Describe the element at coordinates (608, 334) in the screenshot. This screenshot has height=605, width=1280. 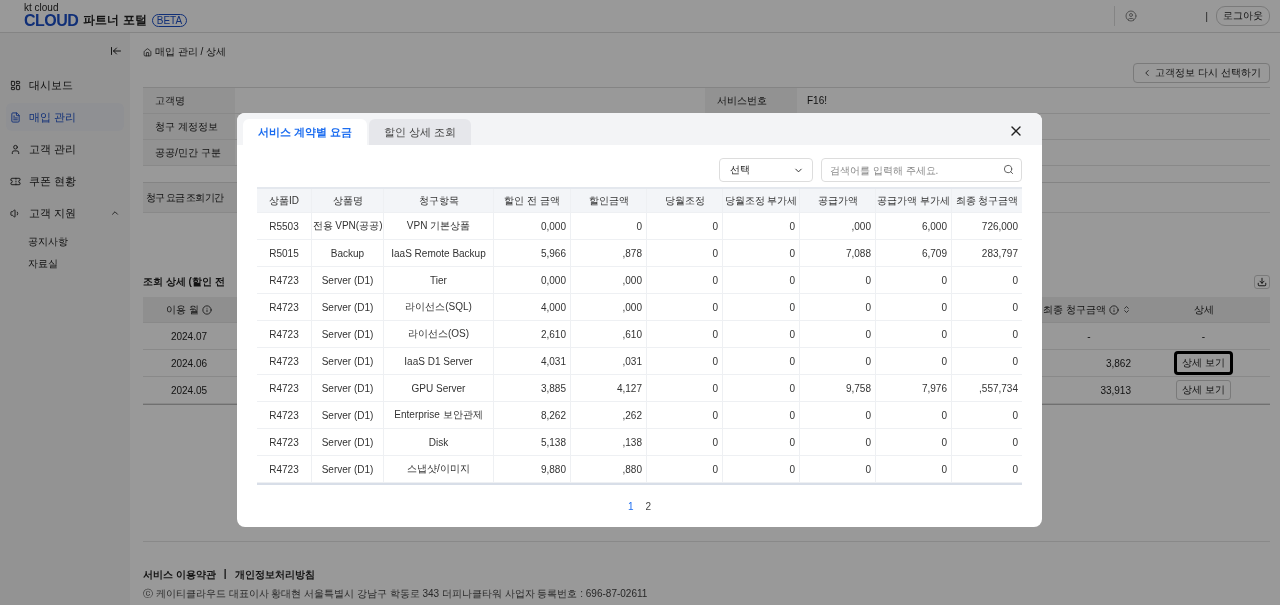
I see `table-cell: ,610` at that location.